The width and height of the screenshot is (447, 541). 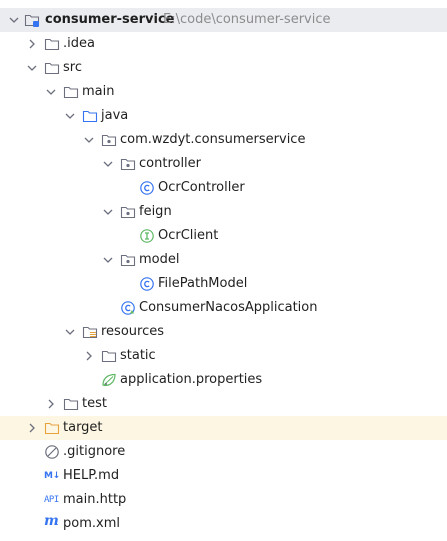 What do you see at coordinates (155, 211) in the screenshot?
I see `tree-item-label: feign` at bounding box center [155, 211].